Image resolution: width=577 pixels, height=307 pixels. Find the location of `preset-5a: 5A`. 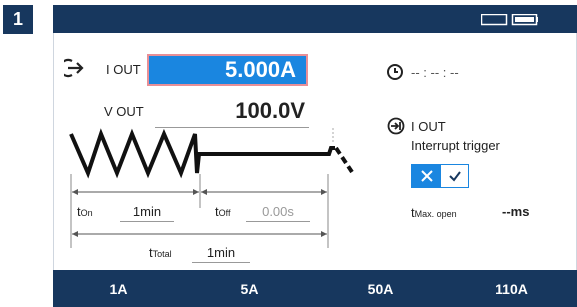

preset-5a: 5A is located at coordinates (249, 288).